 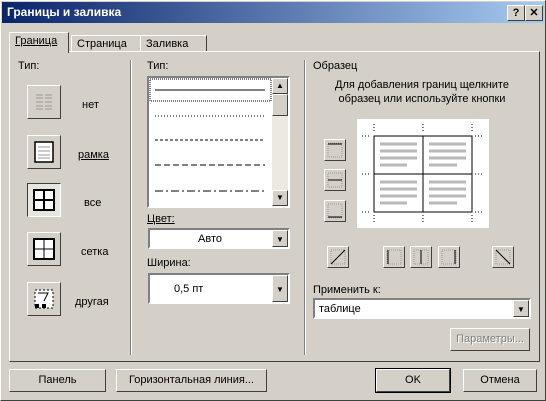 I want to click on top-border-button, so click(x=335, y=150).